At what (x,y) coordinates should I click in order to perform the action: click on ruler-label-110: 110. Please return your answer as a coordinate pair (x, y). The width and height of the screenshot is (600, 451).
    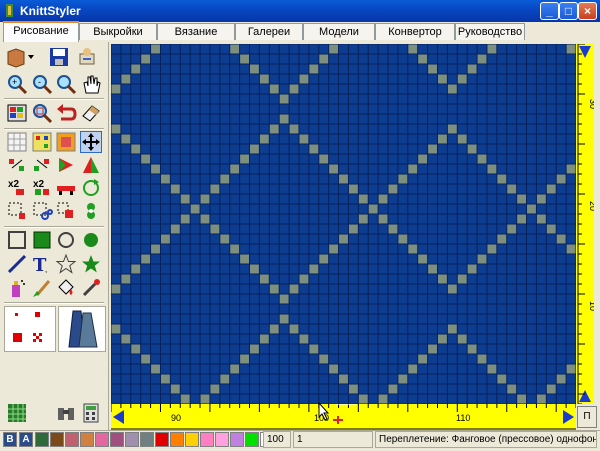
    Looking at the image, I should click on (463, 418).